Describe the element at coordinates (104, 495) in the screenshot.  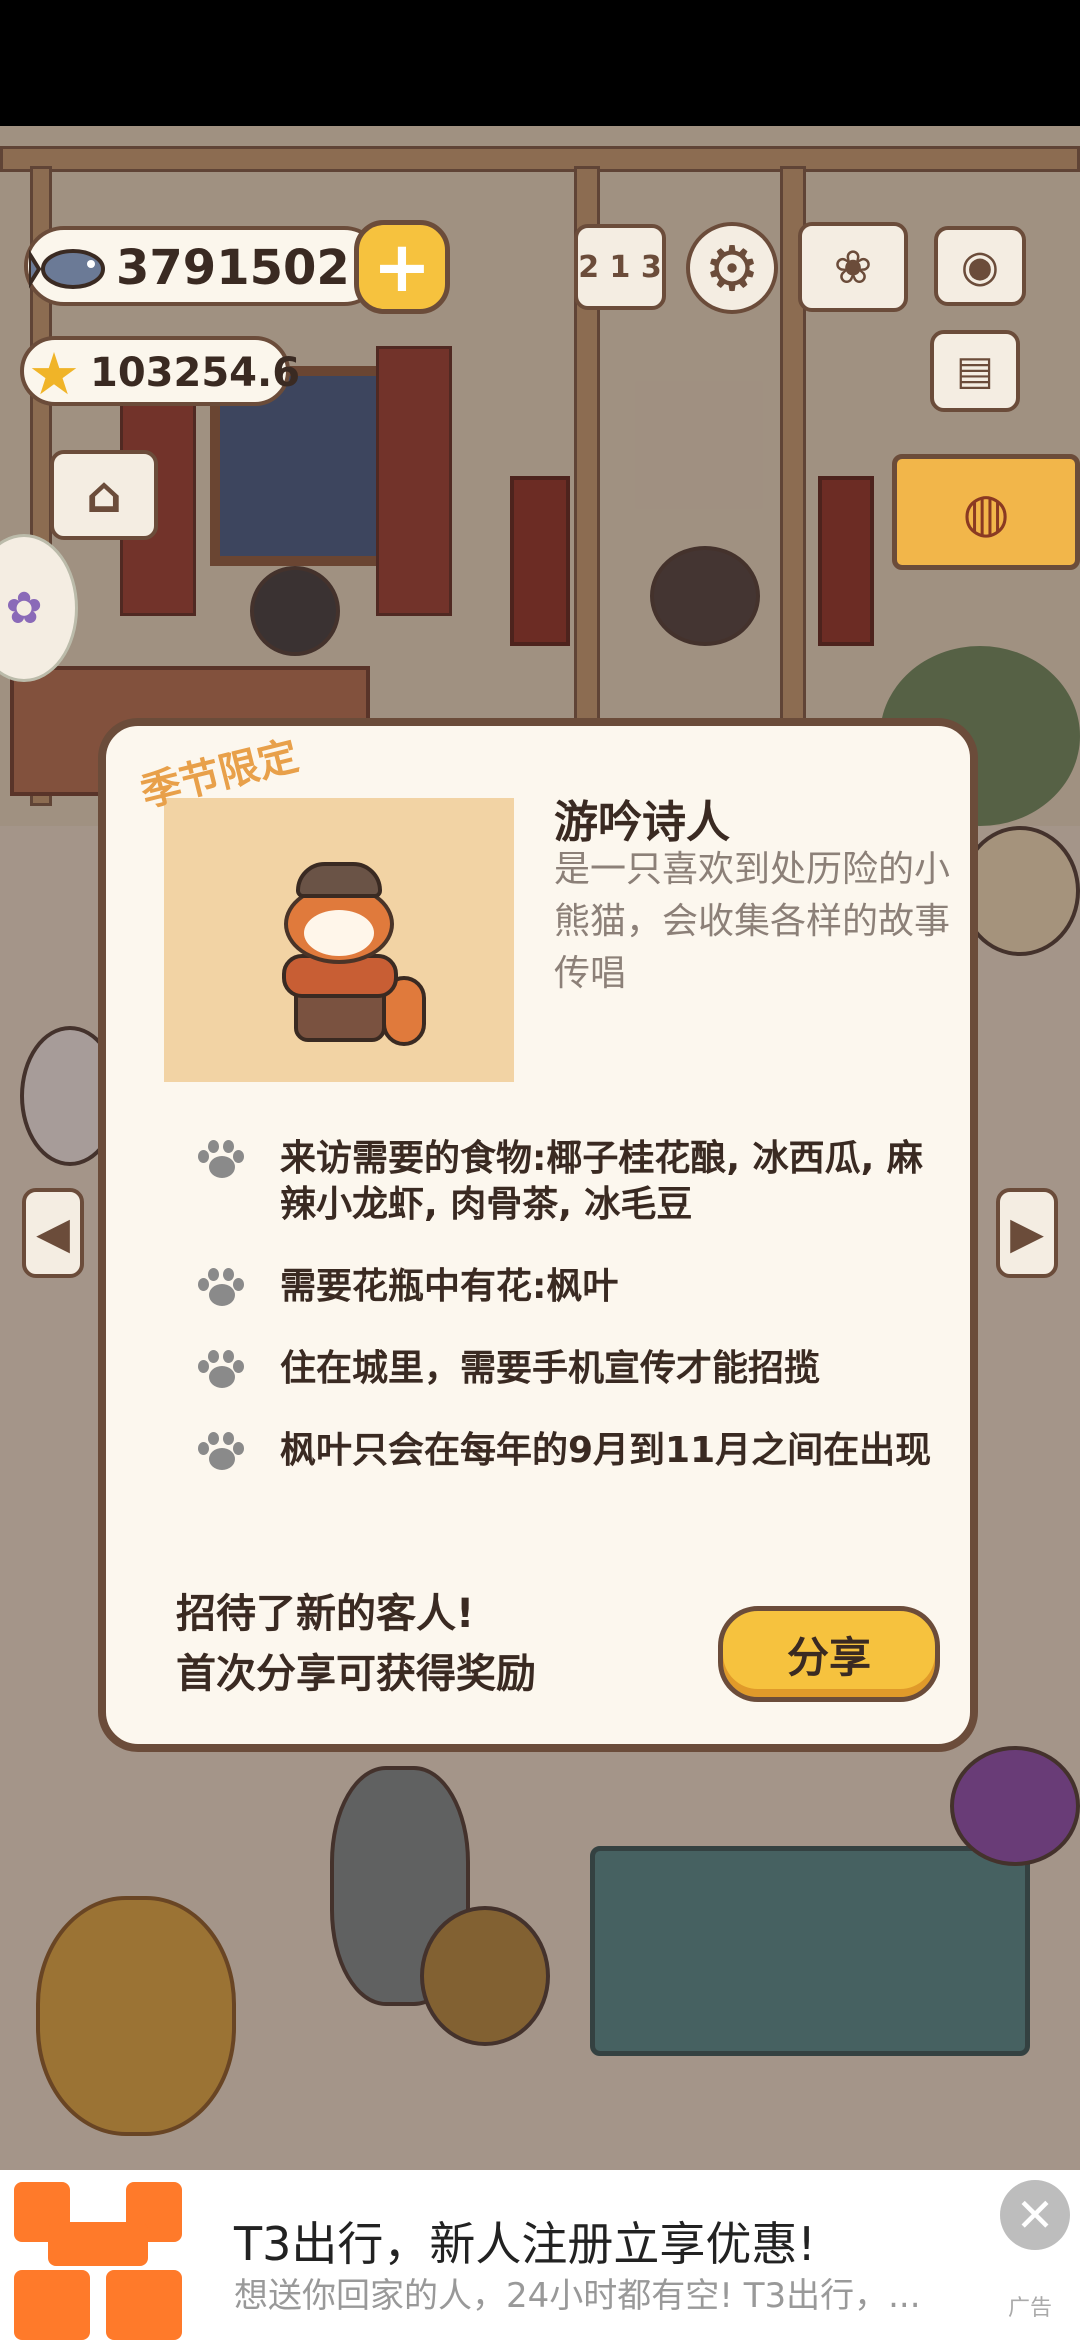
I see `shop-icon: ⌂` at that location.